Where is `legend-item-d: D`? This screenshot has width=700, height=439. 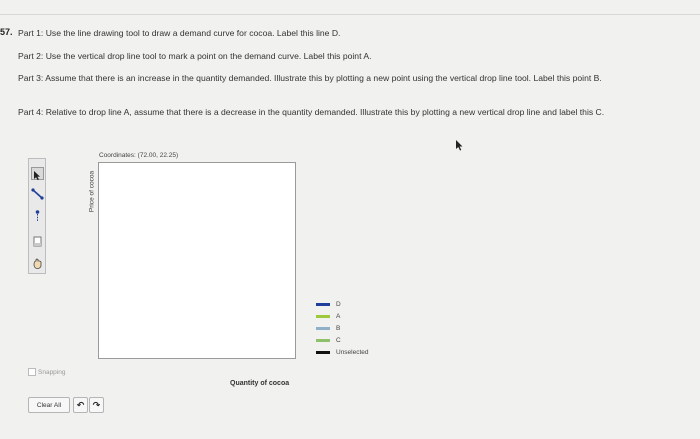
legend-item-d: D is located at coordinates (342, 304).